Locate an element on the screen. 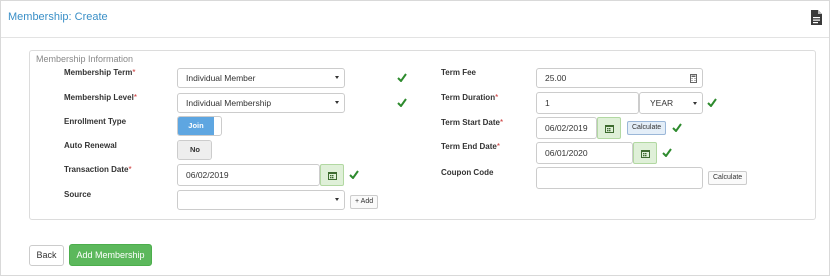 The height and width of the screenshot is (276, 830). source-label: Source is located at coordinates (78, 194).